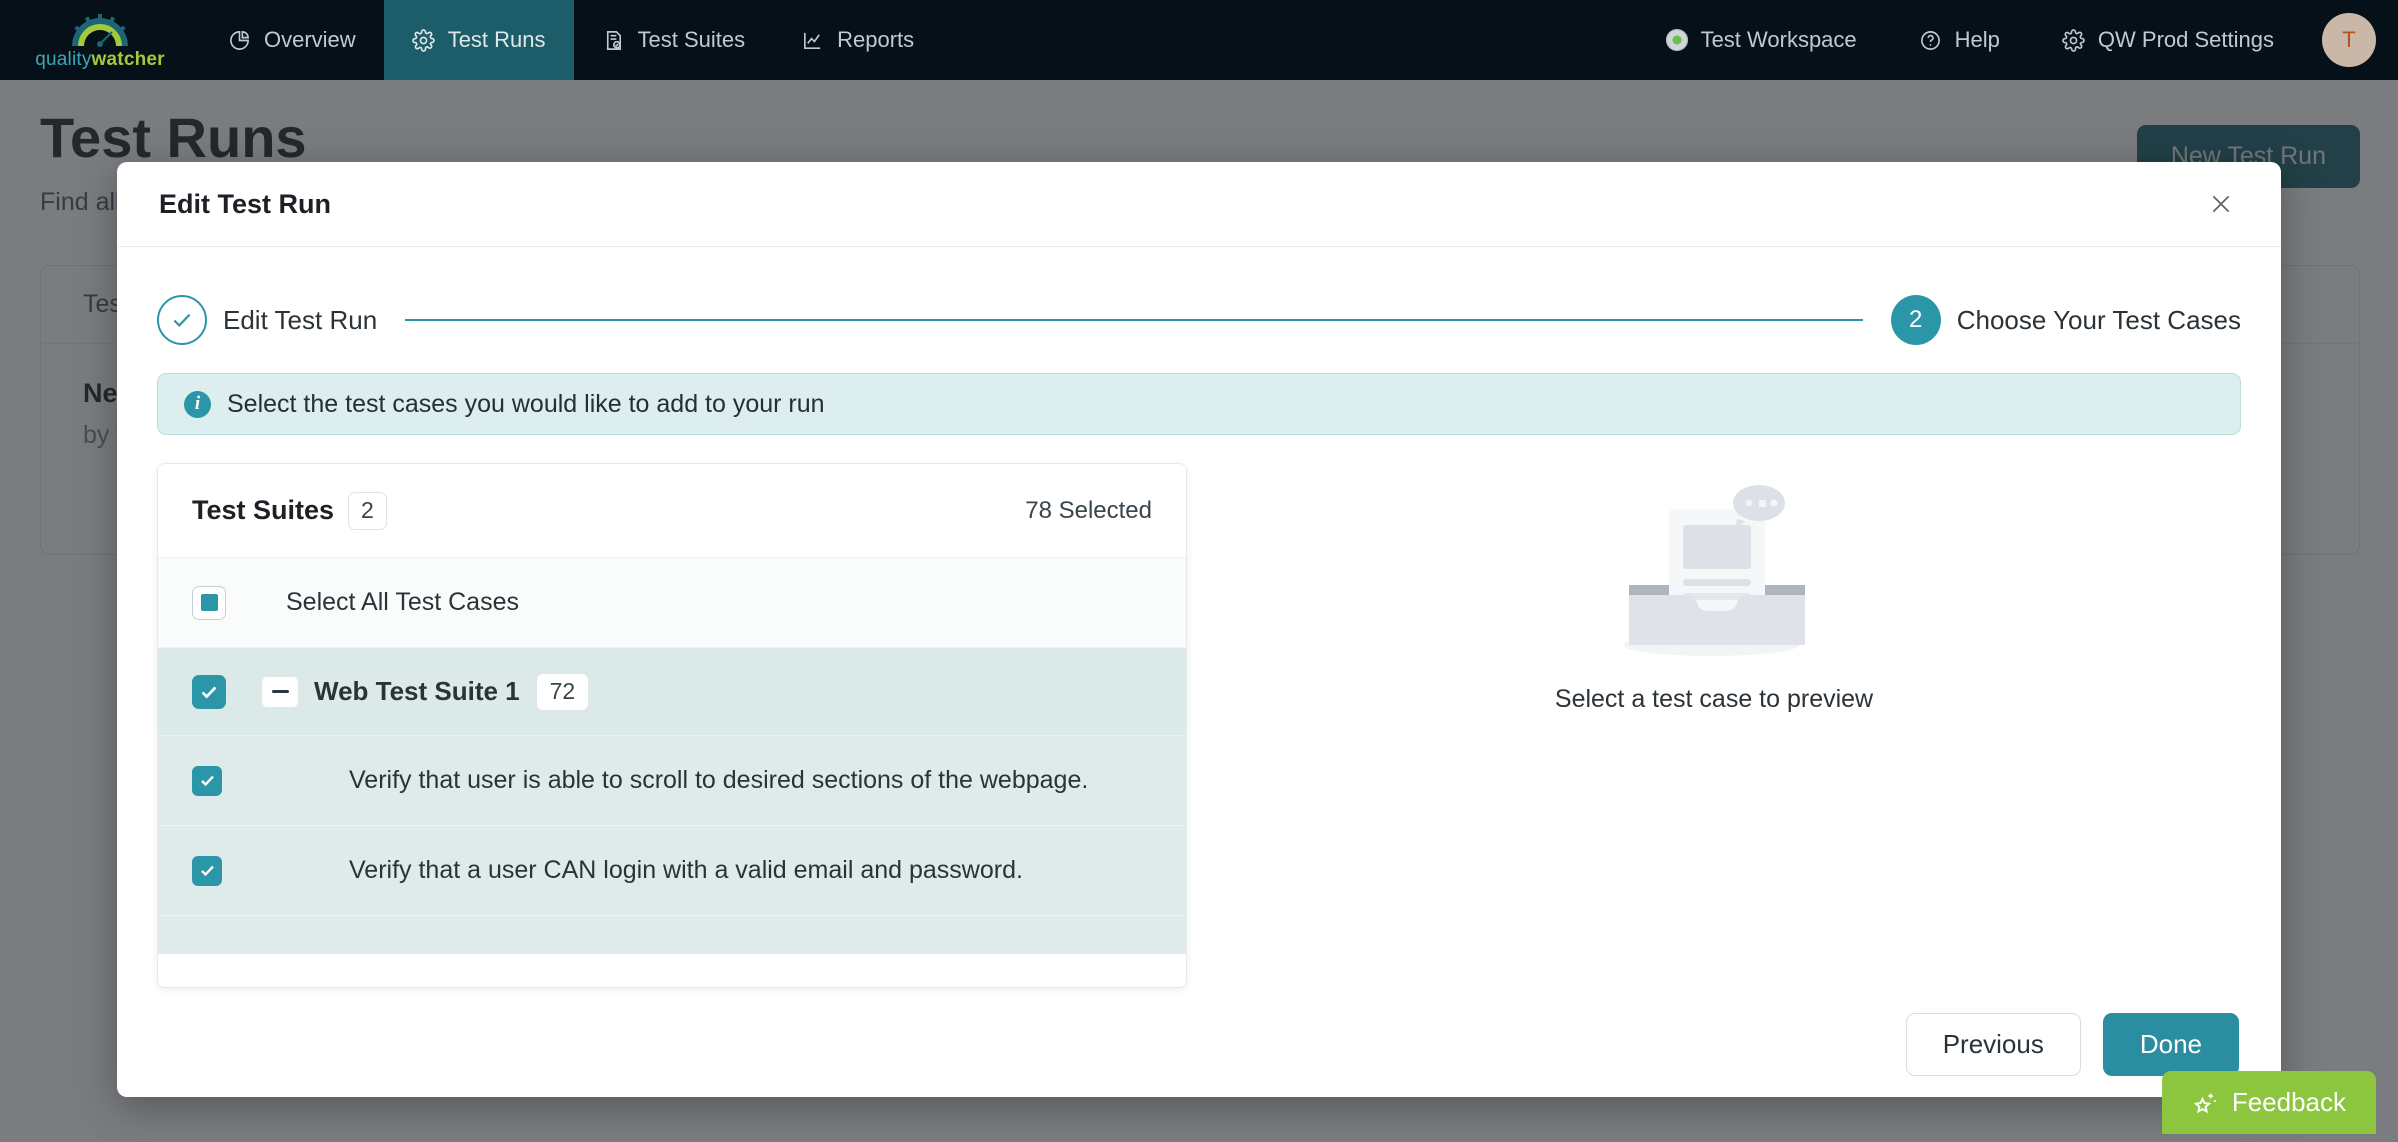  I want to click on logo-text-quality: quality, so click(63, 59).